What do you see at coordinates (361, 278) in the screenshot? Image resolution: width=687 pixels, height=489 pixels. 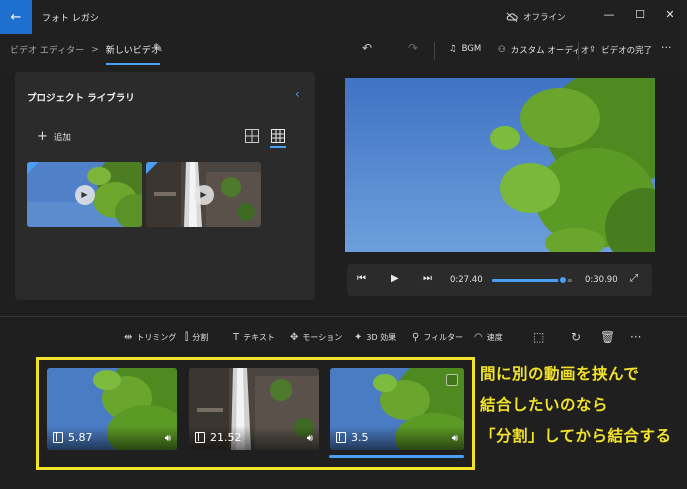 I see `previous-frame-icon: ⏮` at bounding box center [361, 278].